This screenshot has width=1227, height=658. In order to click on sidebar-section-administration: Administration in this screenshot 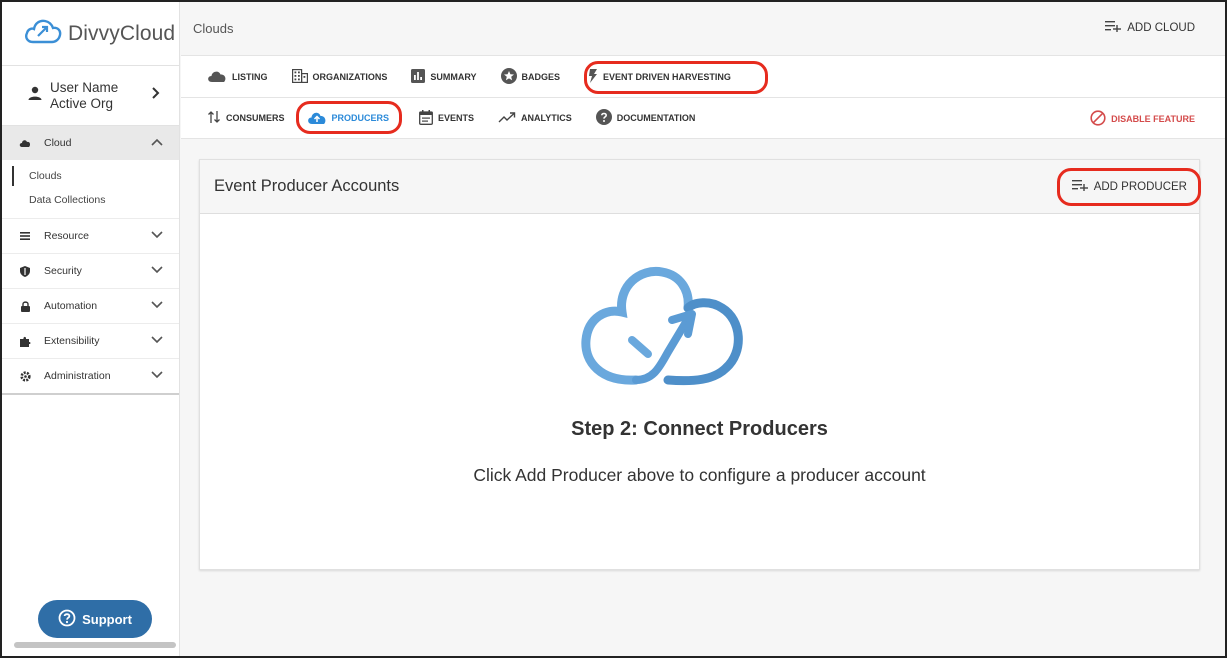, I will do `click(90, 376)`.